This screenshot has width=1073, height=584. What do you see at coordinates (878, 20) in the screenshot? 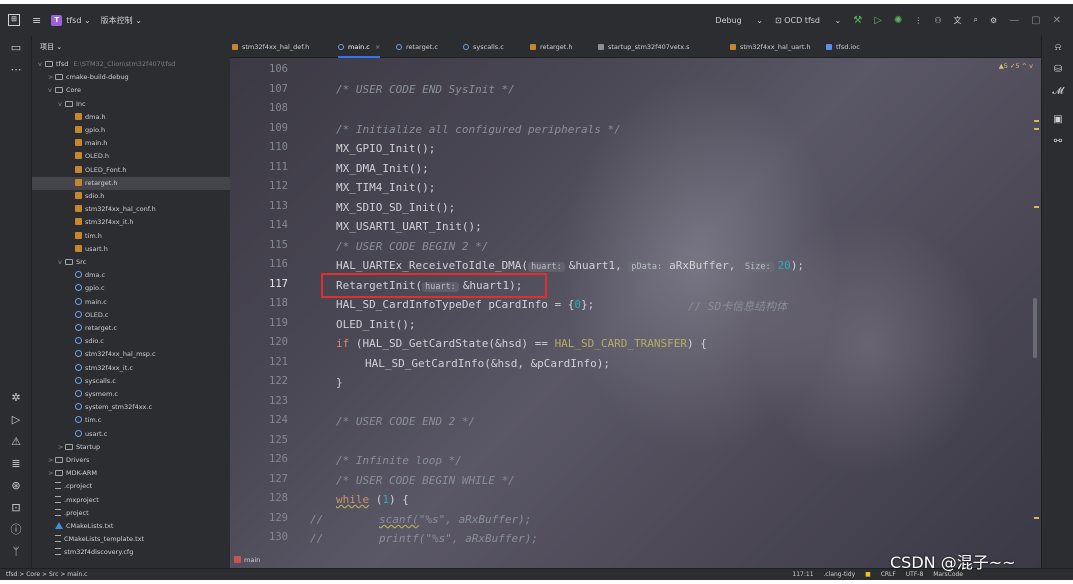
I see `run-icon: ▷` at bounding box center [878, 20].